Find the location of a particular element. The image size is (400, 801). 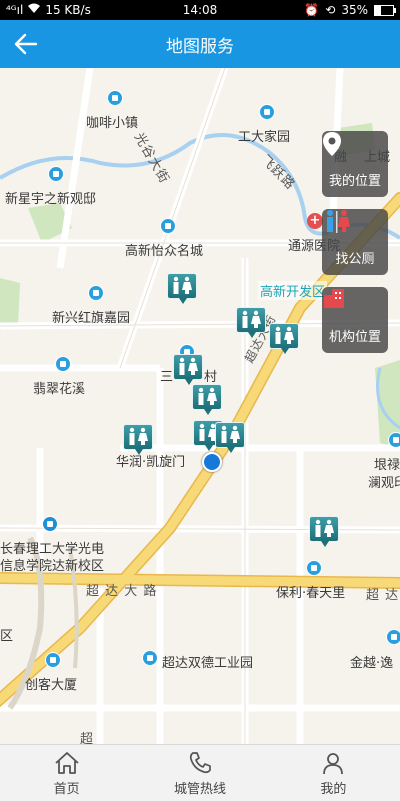

status-bar: ⁴ᴳıl 15 KB/s 14:08 ⏰ ⟲ 35% is located at coordinates (200, 10).